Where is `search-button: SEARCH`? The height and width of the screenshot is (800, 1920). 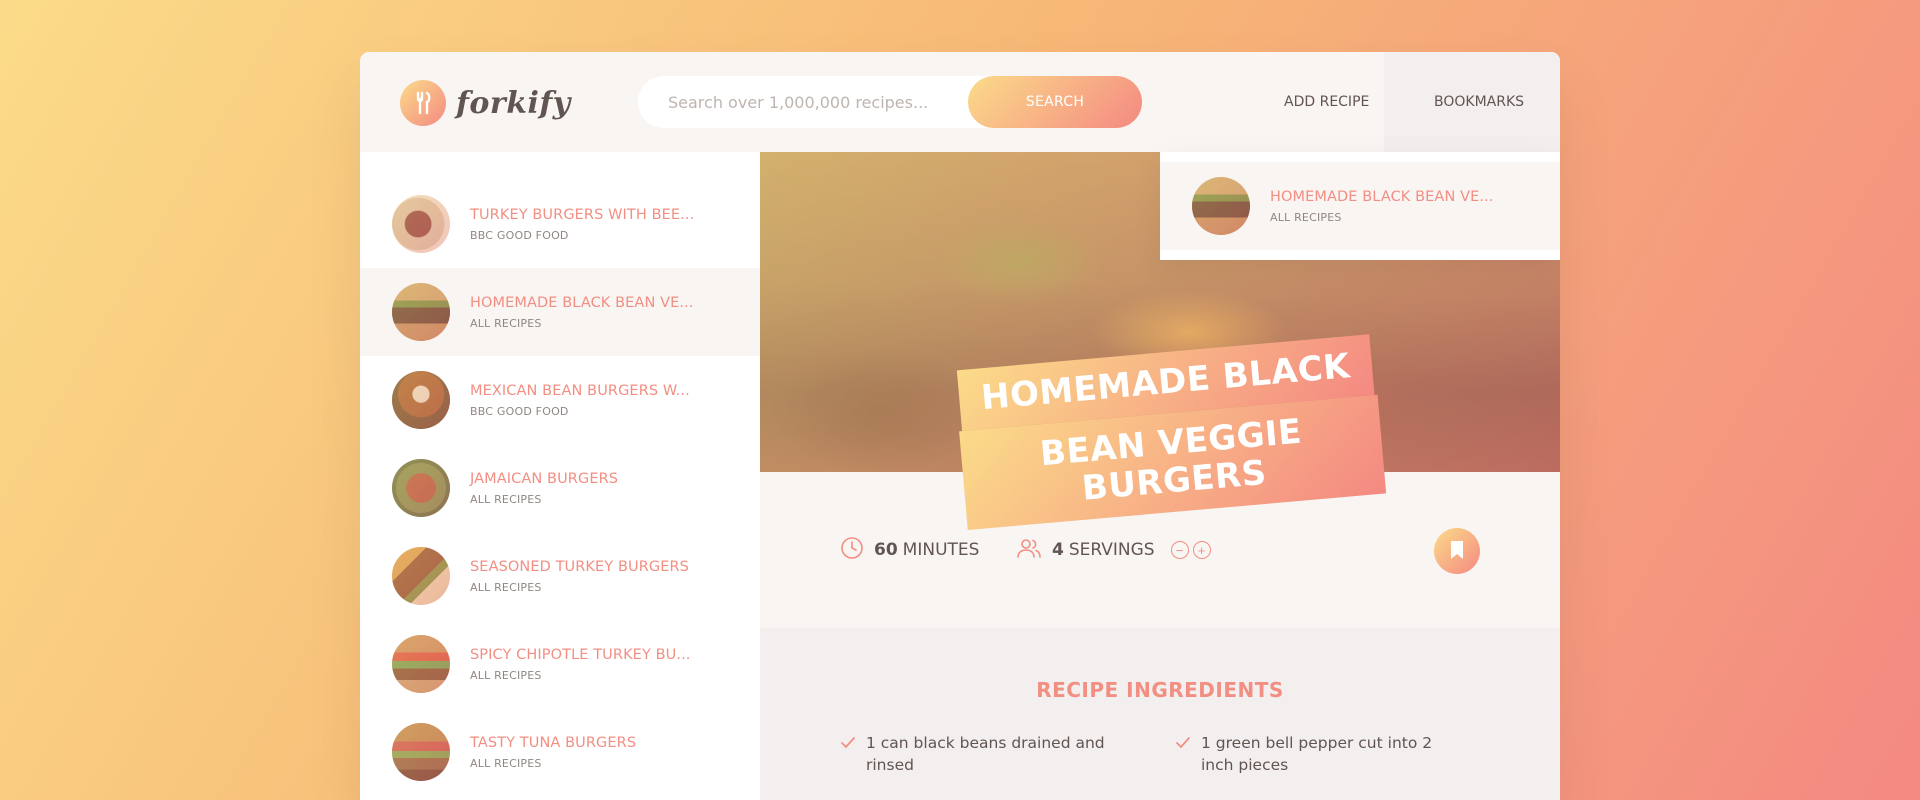 search-button: SEARCH is located at coordinates (1055, 102).